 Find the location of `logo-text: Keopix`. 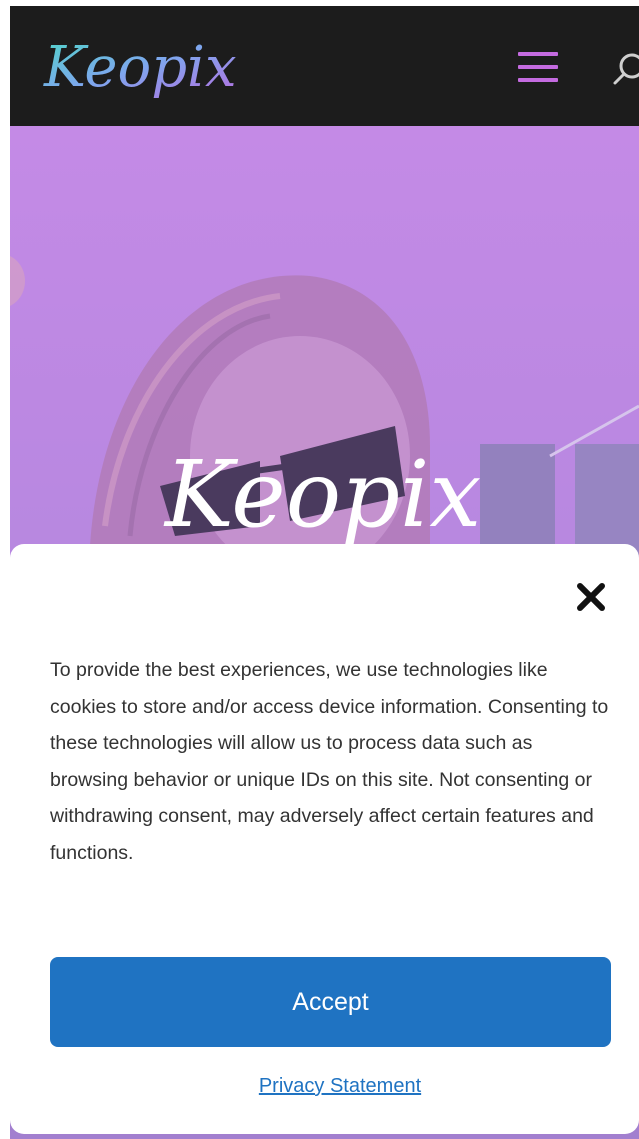

logo-text: Keopix is located at coordinates (140, 67).